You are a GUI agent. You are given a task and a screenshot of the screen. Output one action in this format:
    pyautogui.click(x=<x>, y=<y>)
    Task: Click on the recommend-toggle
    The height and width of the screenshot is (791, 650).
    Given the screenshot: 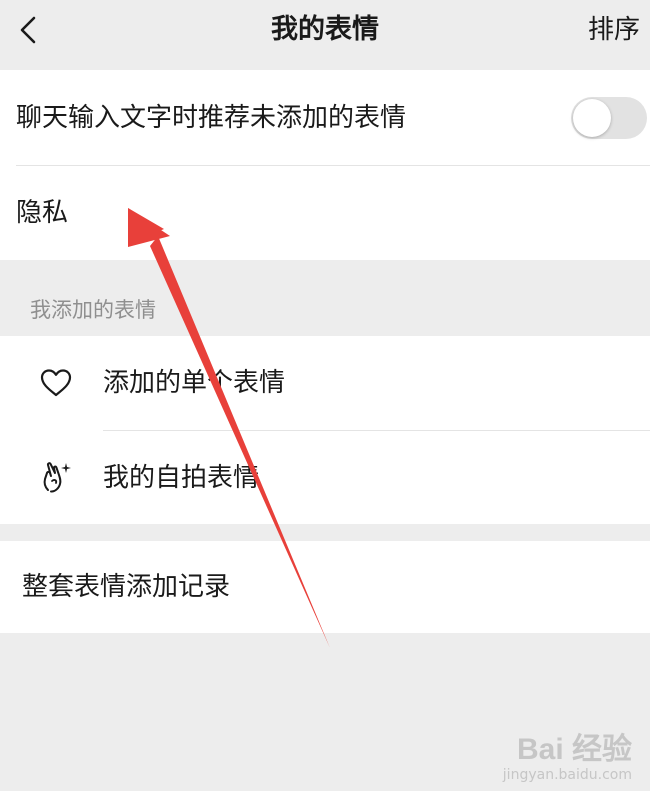 What is the action you would take?
    pyautogui.click(x=609, y=117)
    